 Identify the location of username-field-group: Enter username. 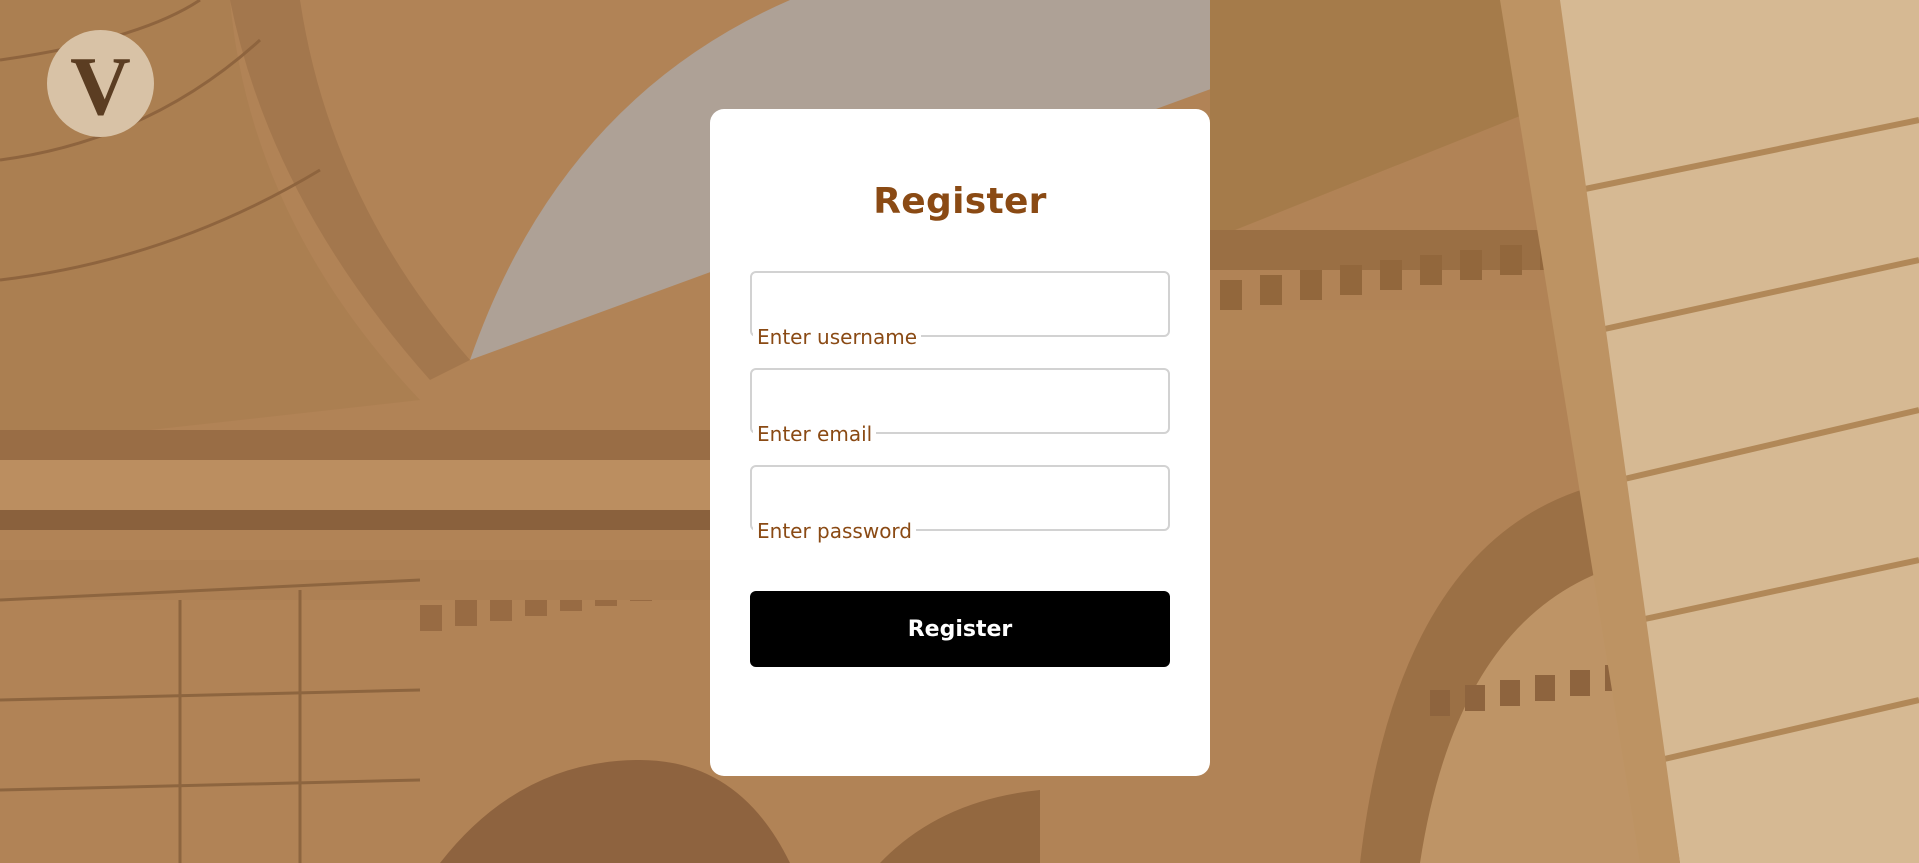
(960, 310).